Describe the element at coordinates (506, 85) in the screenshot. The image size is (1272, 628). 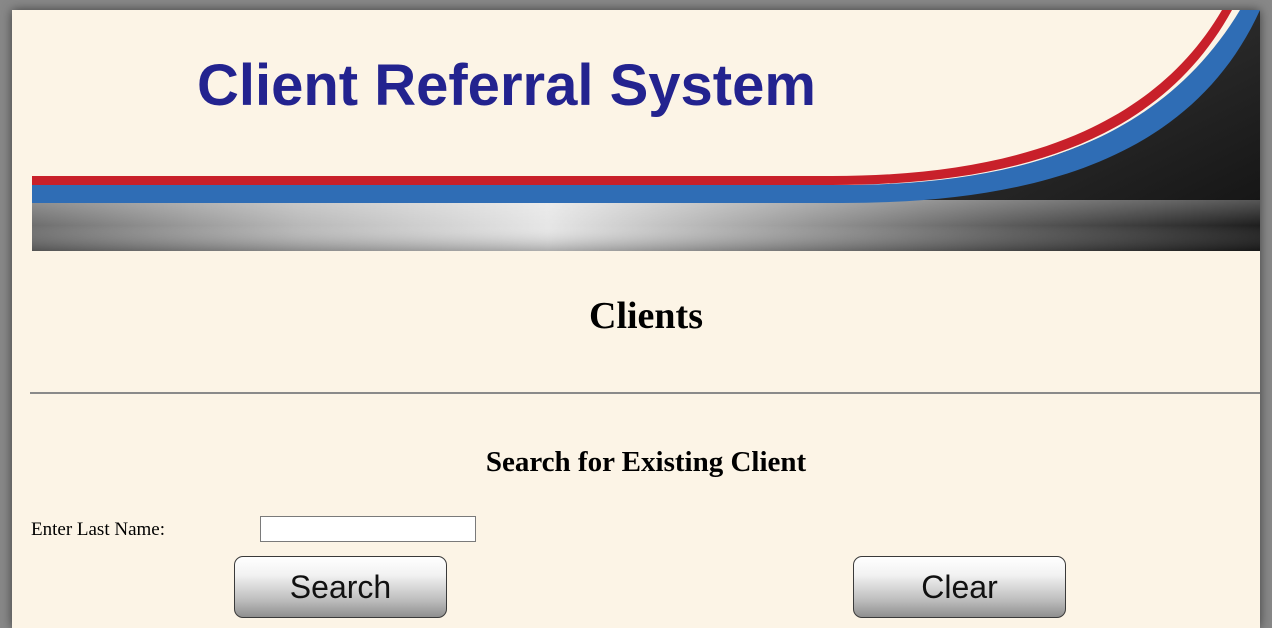
I see `app-title: Client Referral System` at that location.